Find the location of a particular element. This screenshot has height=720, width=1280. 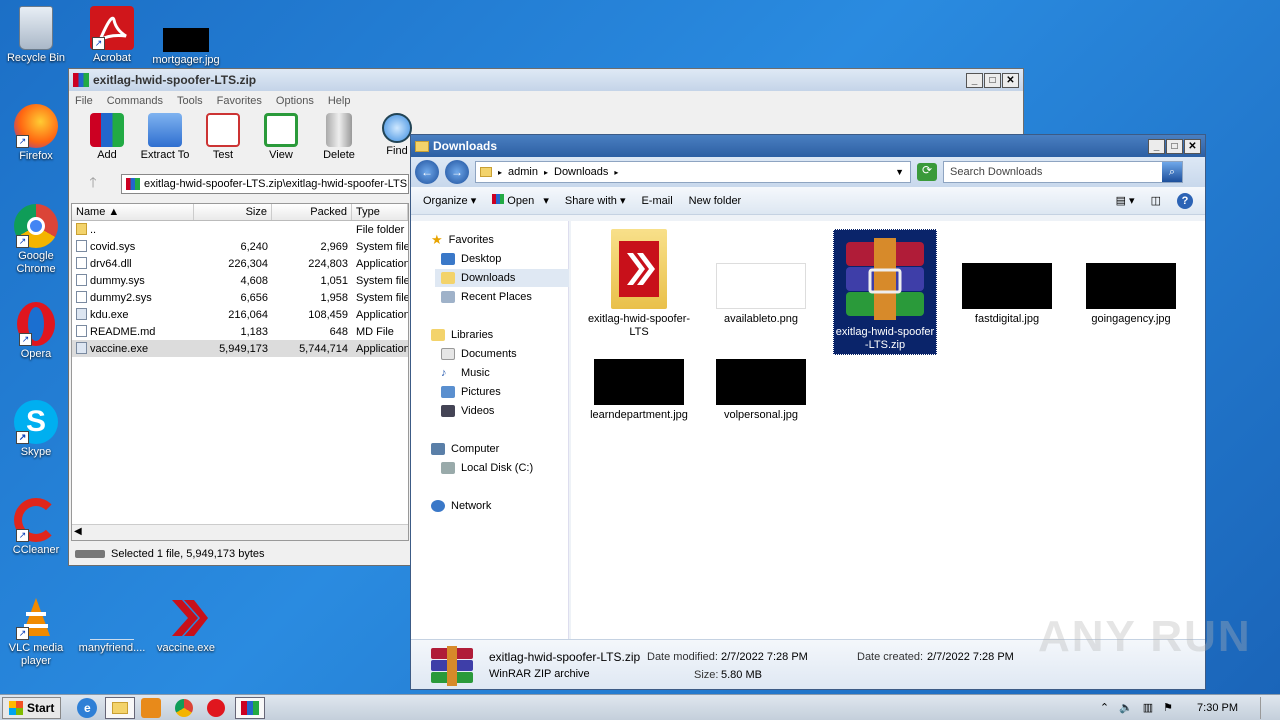

delete-button: Delete is located at coordinates (339, 137).